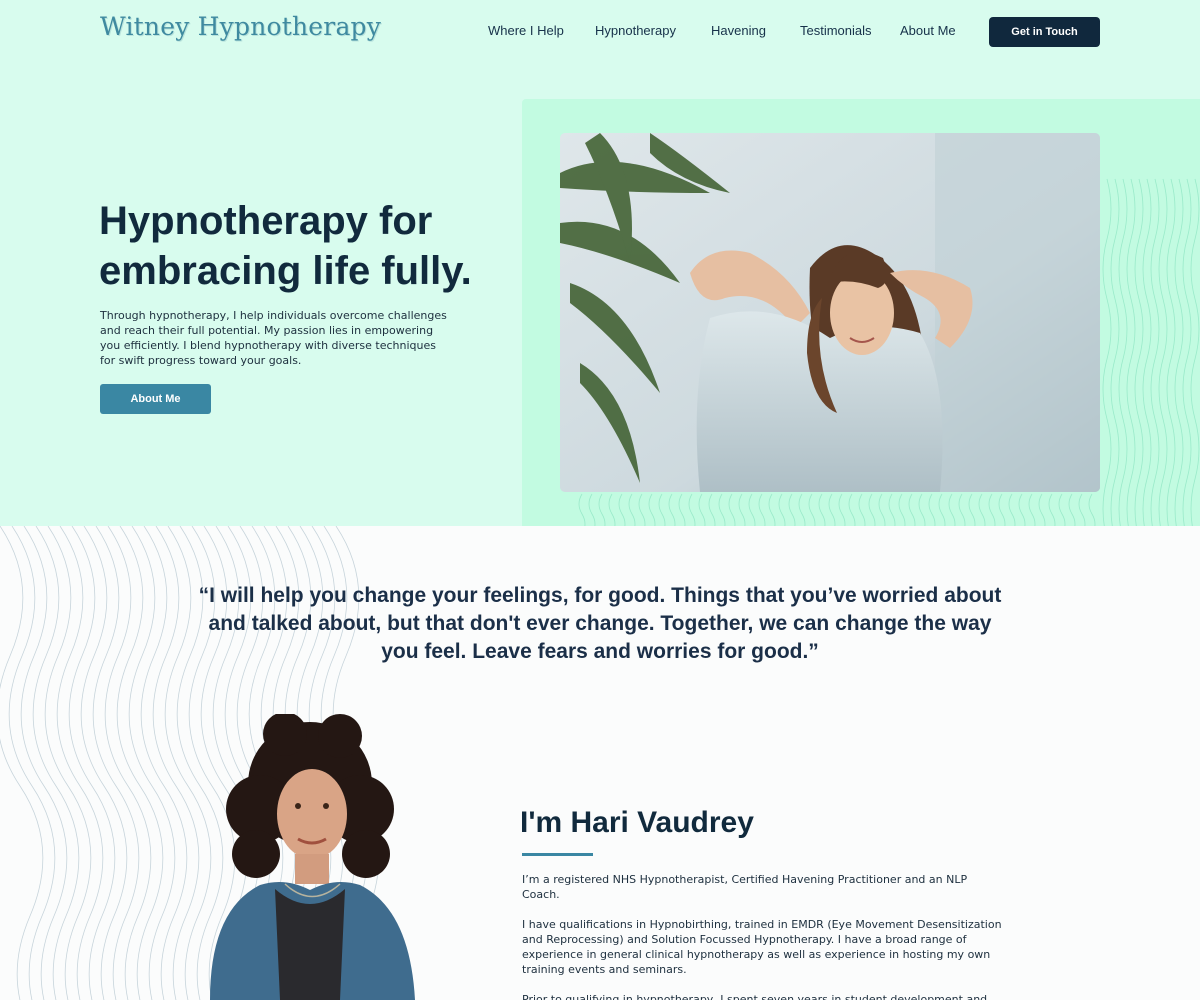 The image size is (1200, 1000). Describe the element at coordinates (155, 399) in the screenshot. I see `about-me-button: About Me` at that location.